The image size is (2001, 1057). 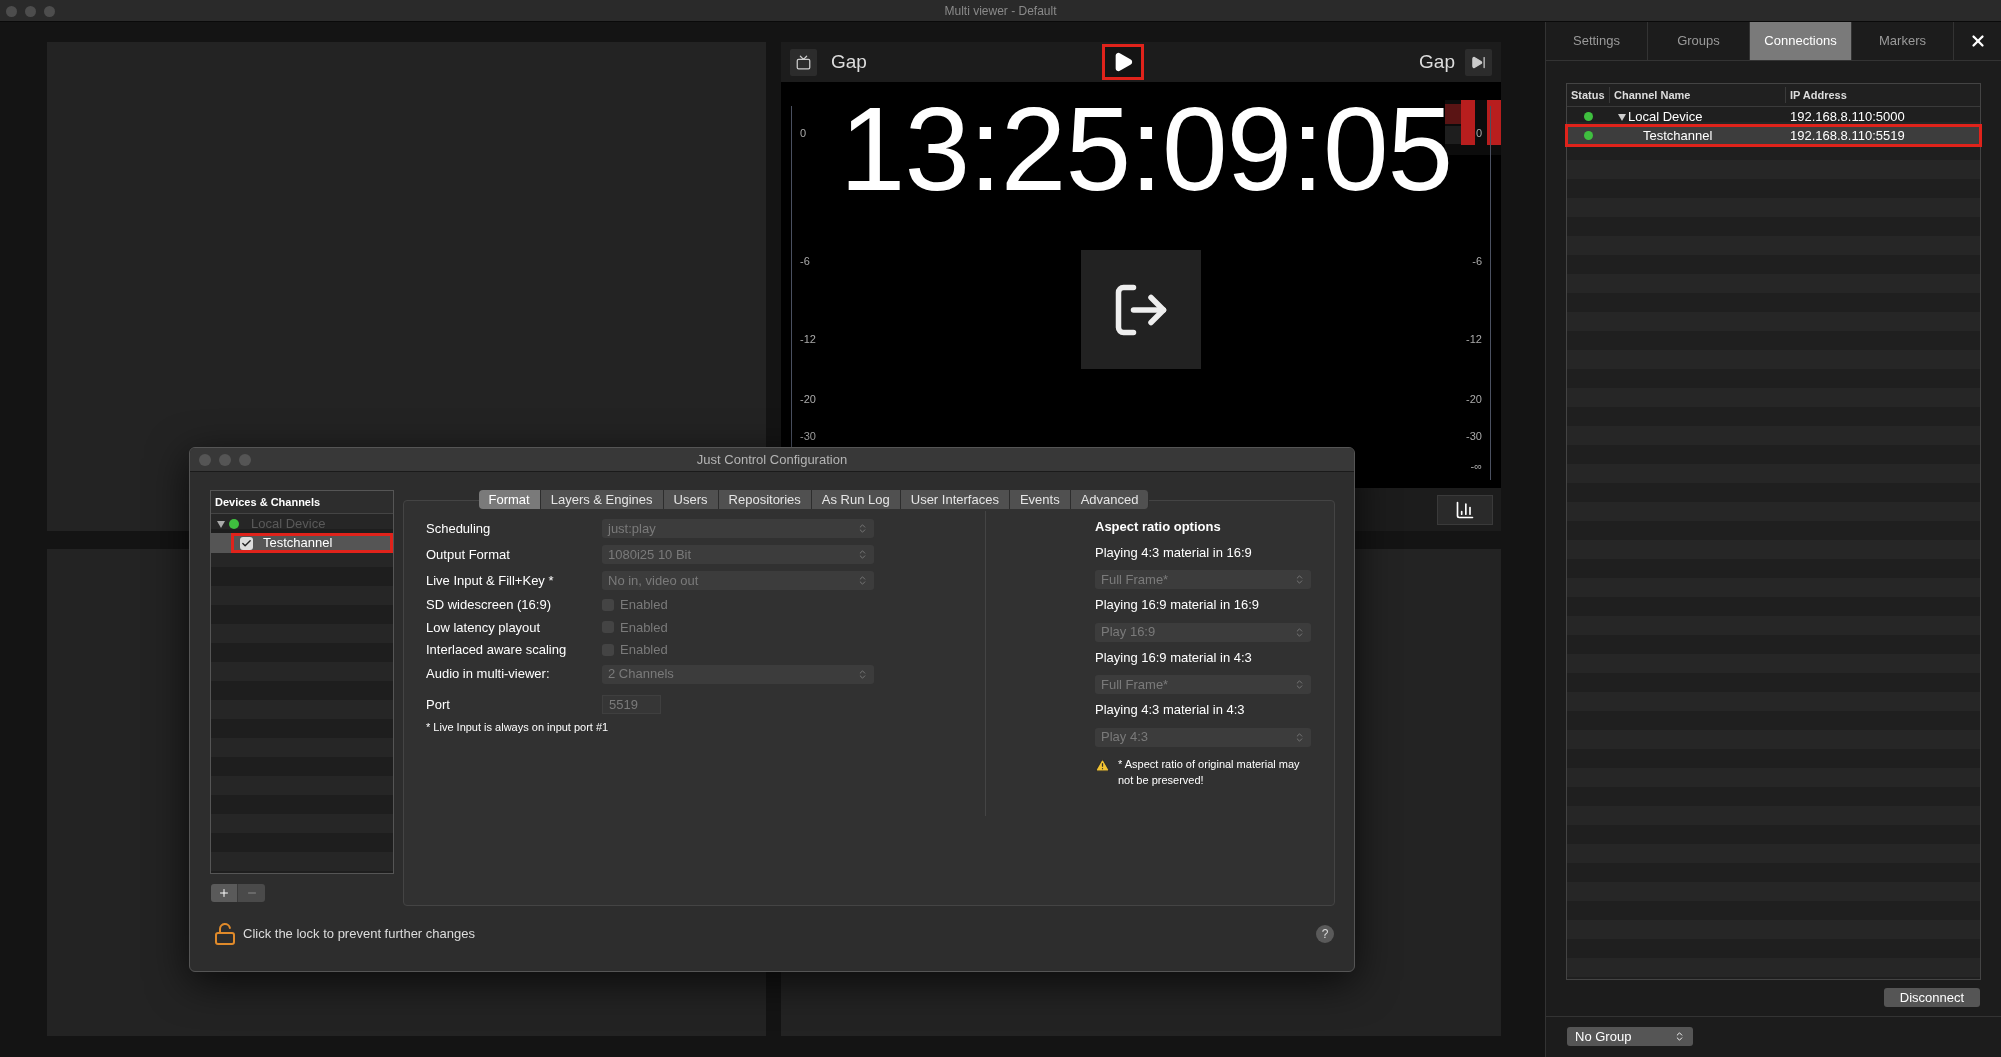 What do you see at coordinates (1110, 499) in the screenshot?
I see `config-tab: Advanced` at bounding box center [1110, 499].